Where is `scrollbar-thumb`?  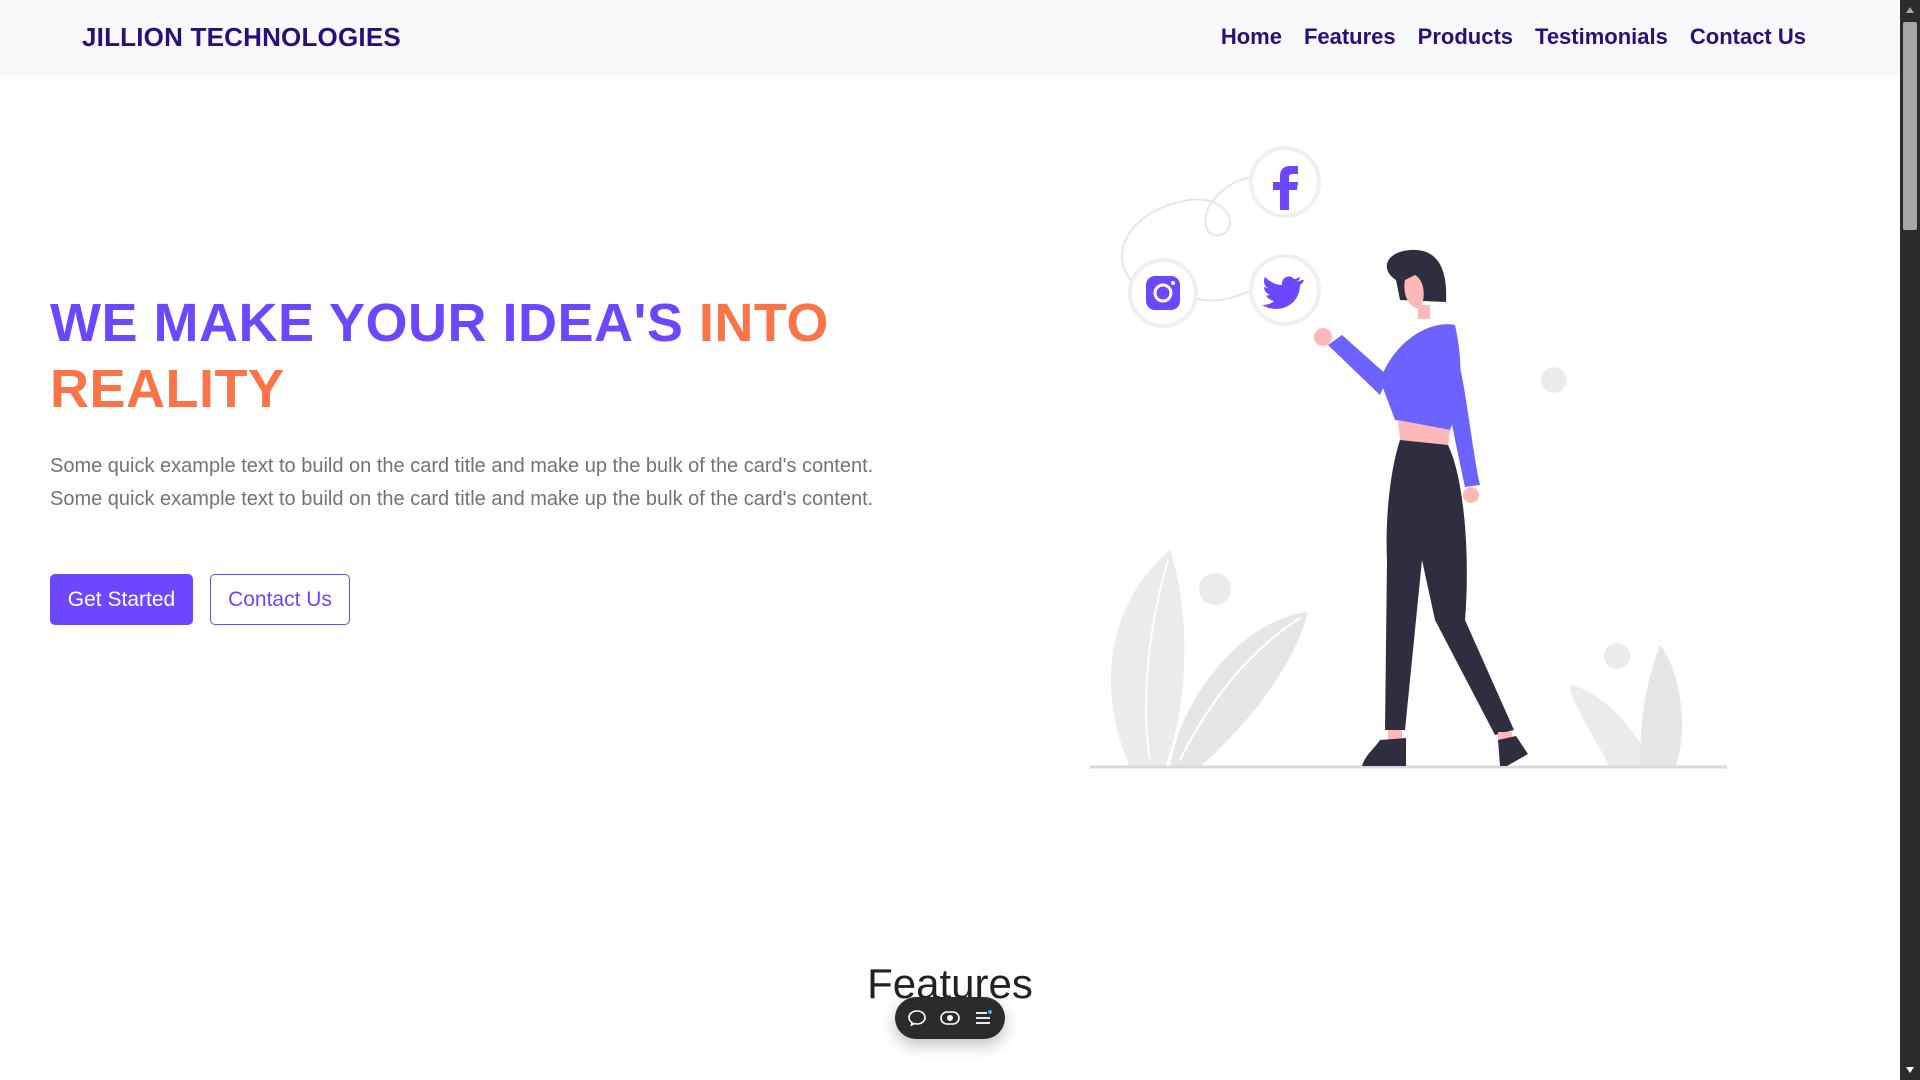
scrollbar-thumb is located at coordinates (1910, 126).